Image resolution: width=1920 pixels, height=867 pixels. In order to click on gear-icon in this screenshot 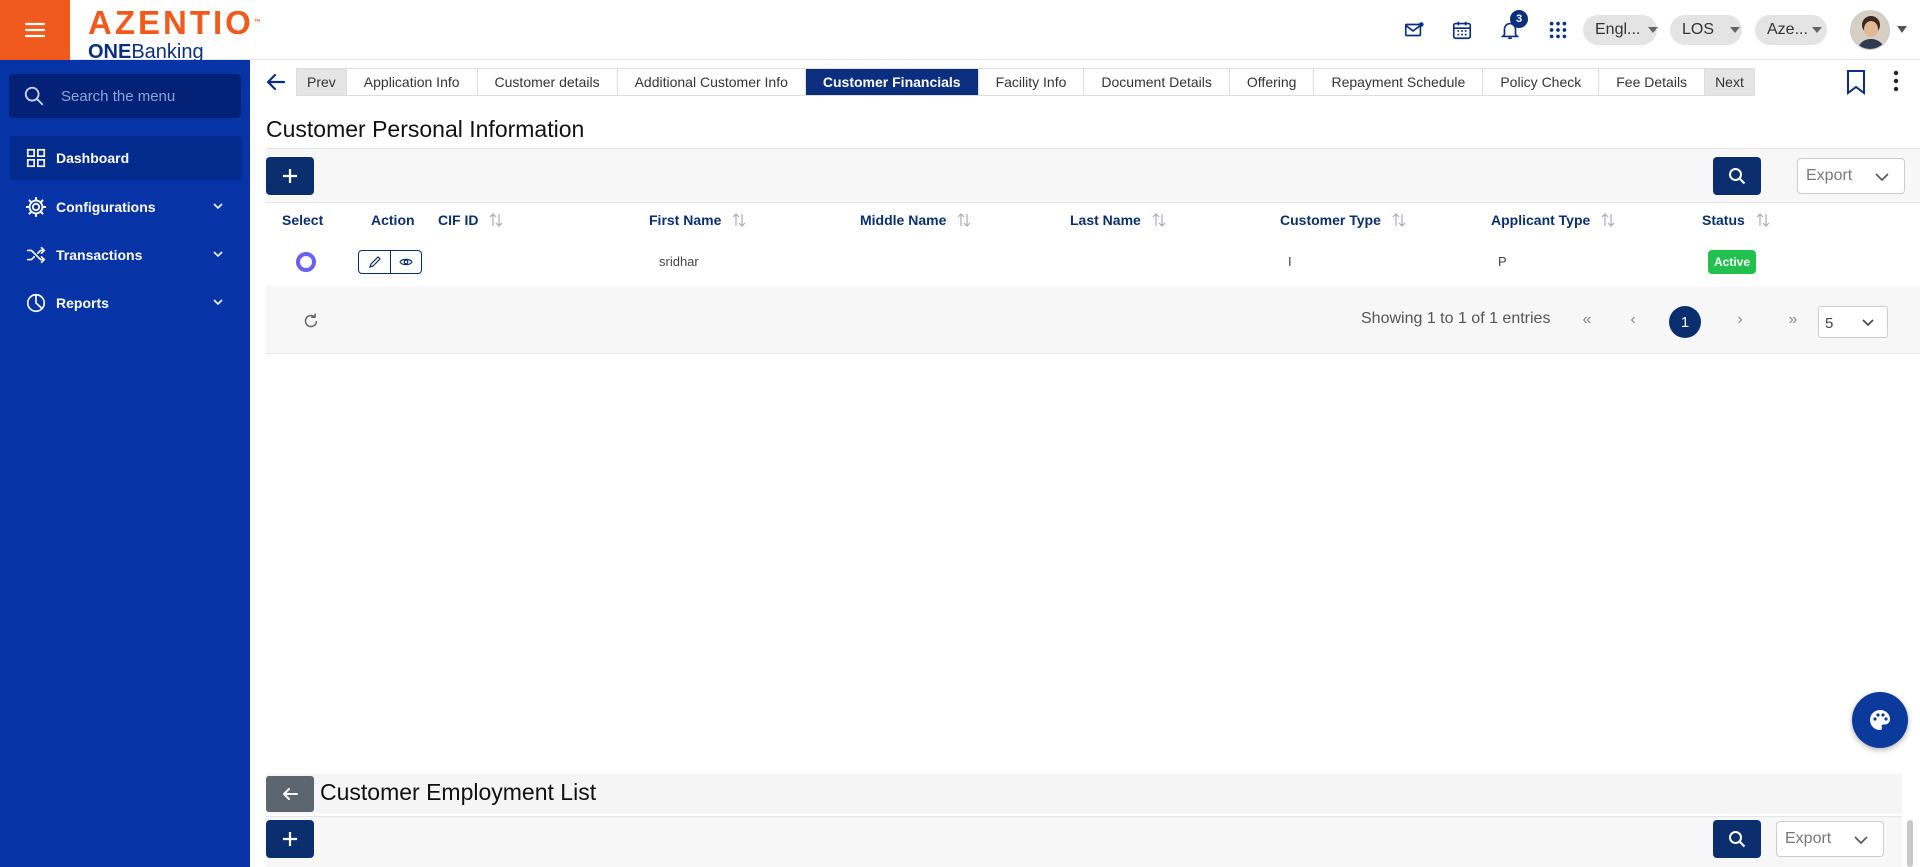, I will do `click(36, 207)`.